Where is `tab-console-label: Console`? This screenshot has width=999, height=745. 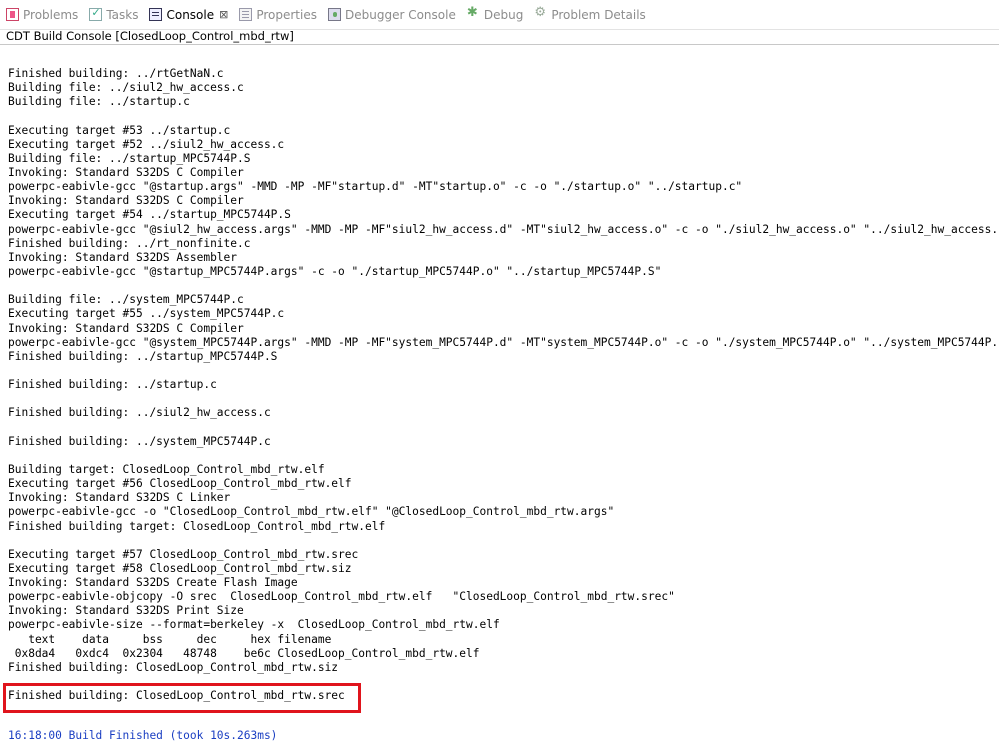 tab-console-label: Console is located at coordinates (190, 14).